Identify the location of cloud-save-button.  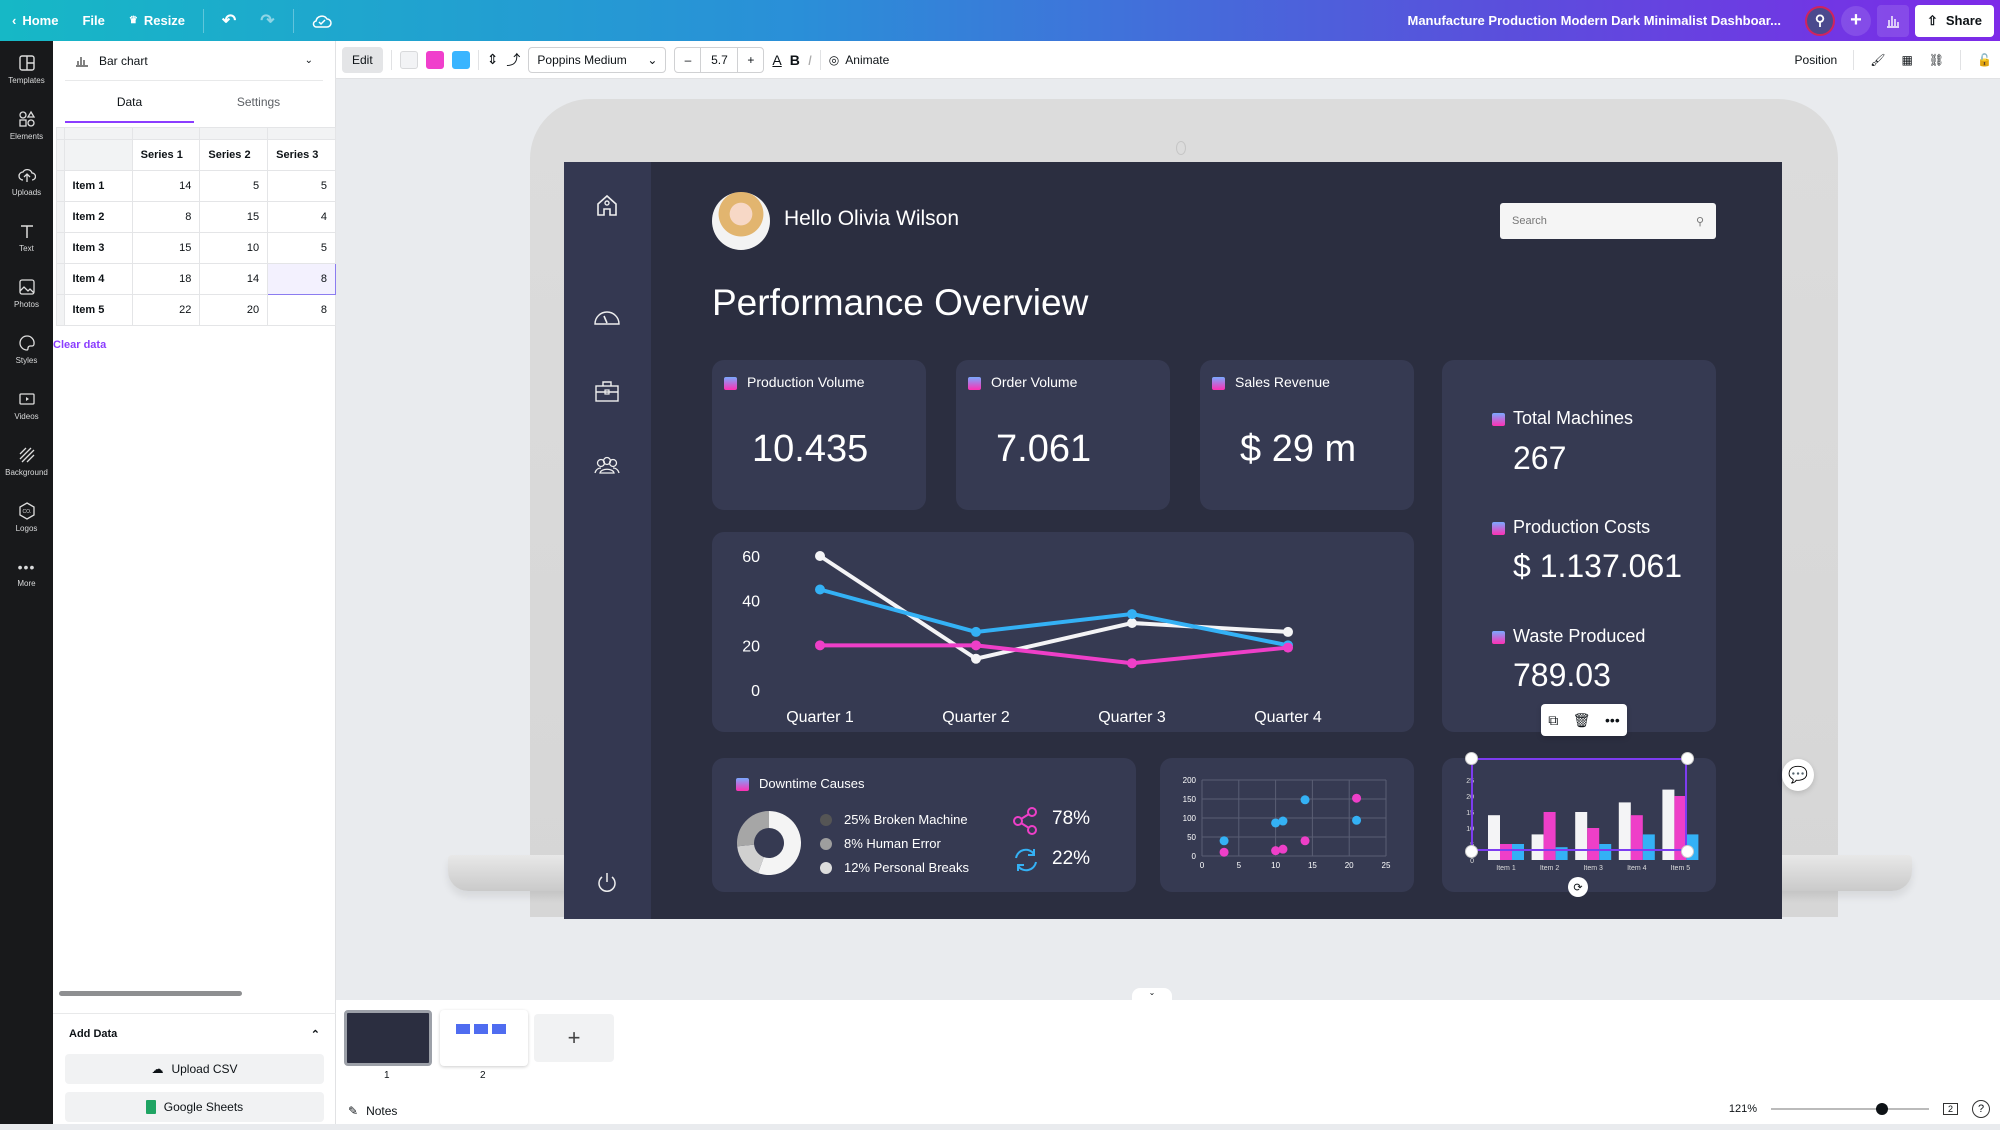
(322, 20).